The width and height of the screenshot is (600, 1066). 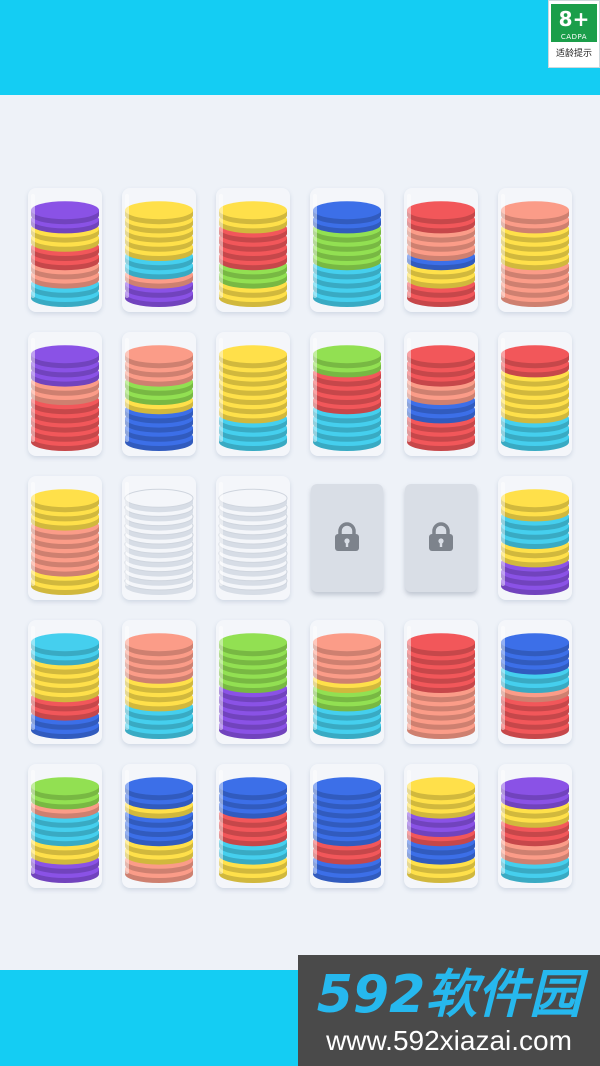 I want to click on age-rating-tip: 适龄提示, so click(x=573, y=54).